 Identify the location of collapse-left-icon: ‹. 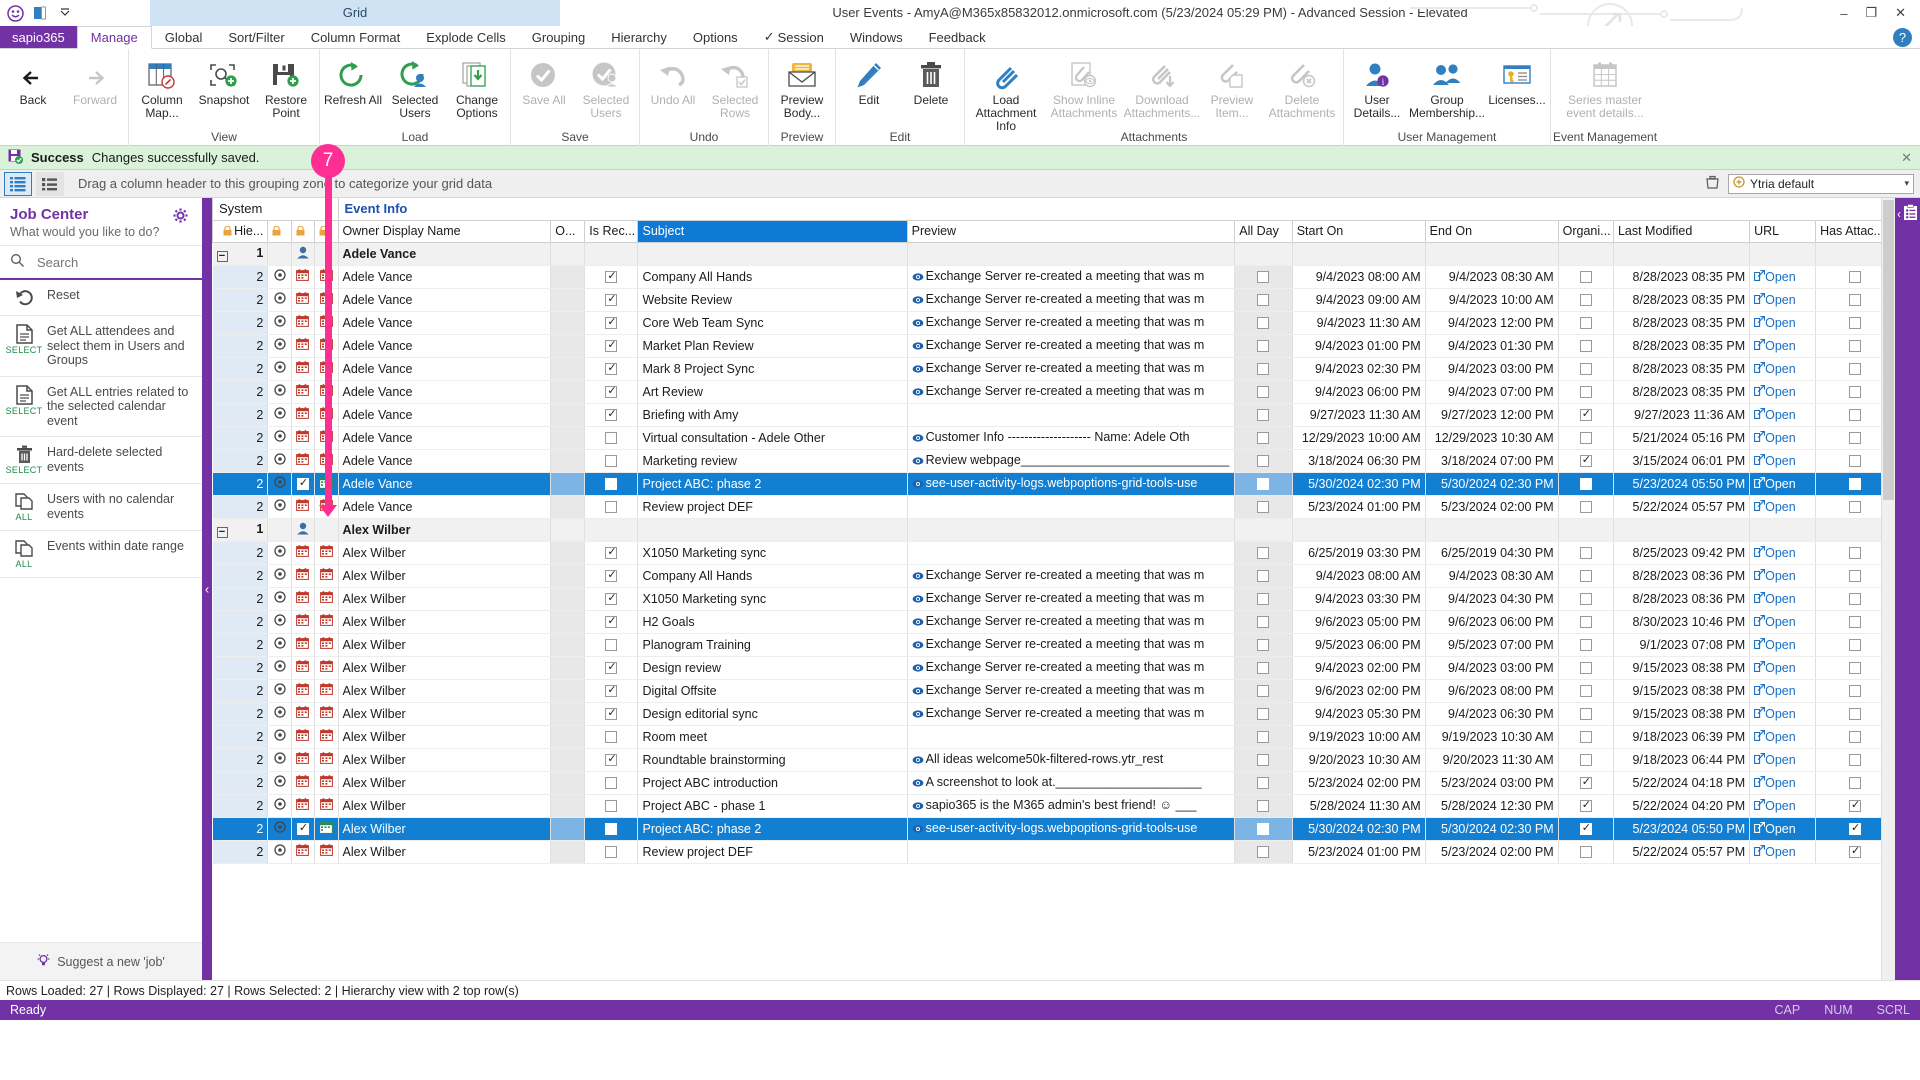
(207, 589).